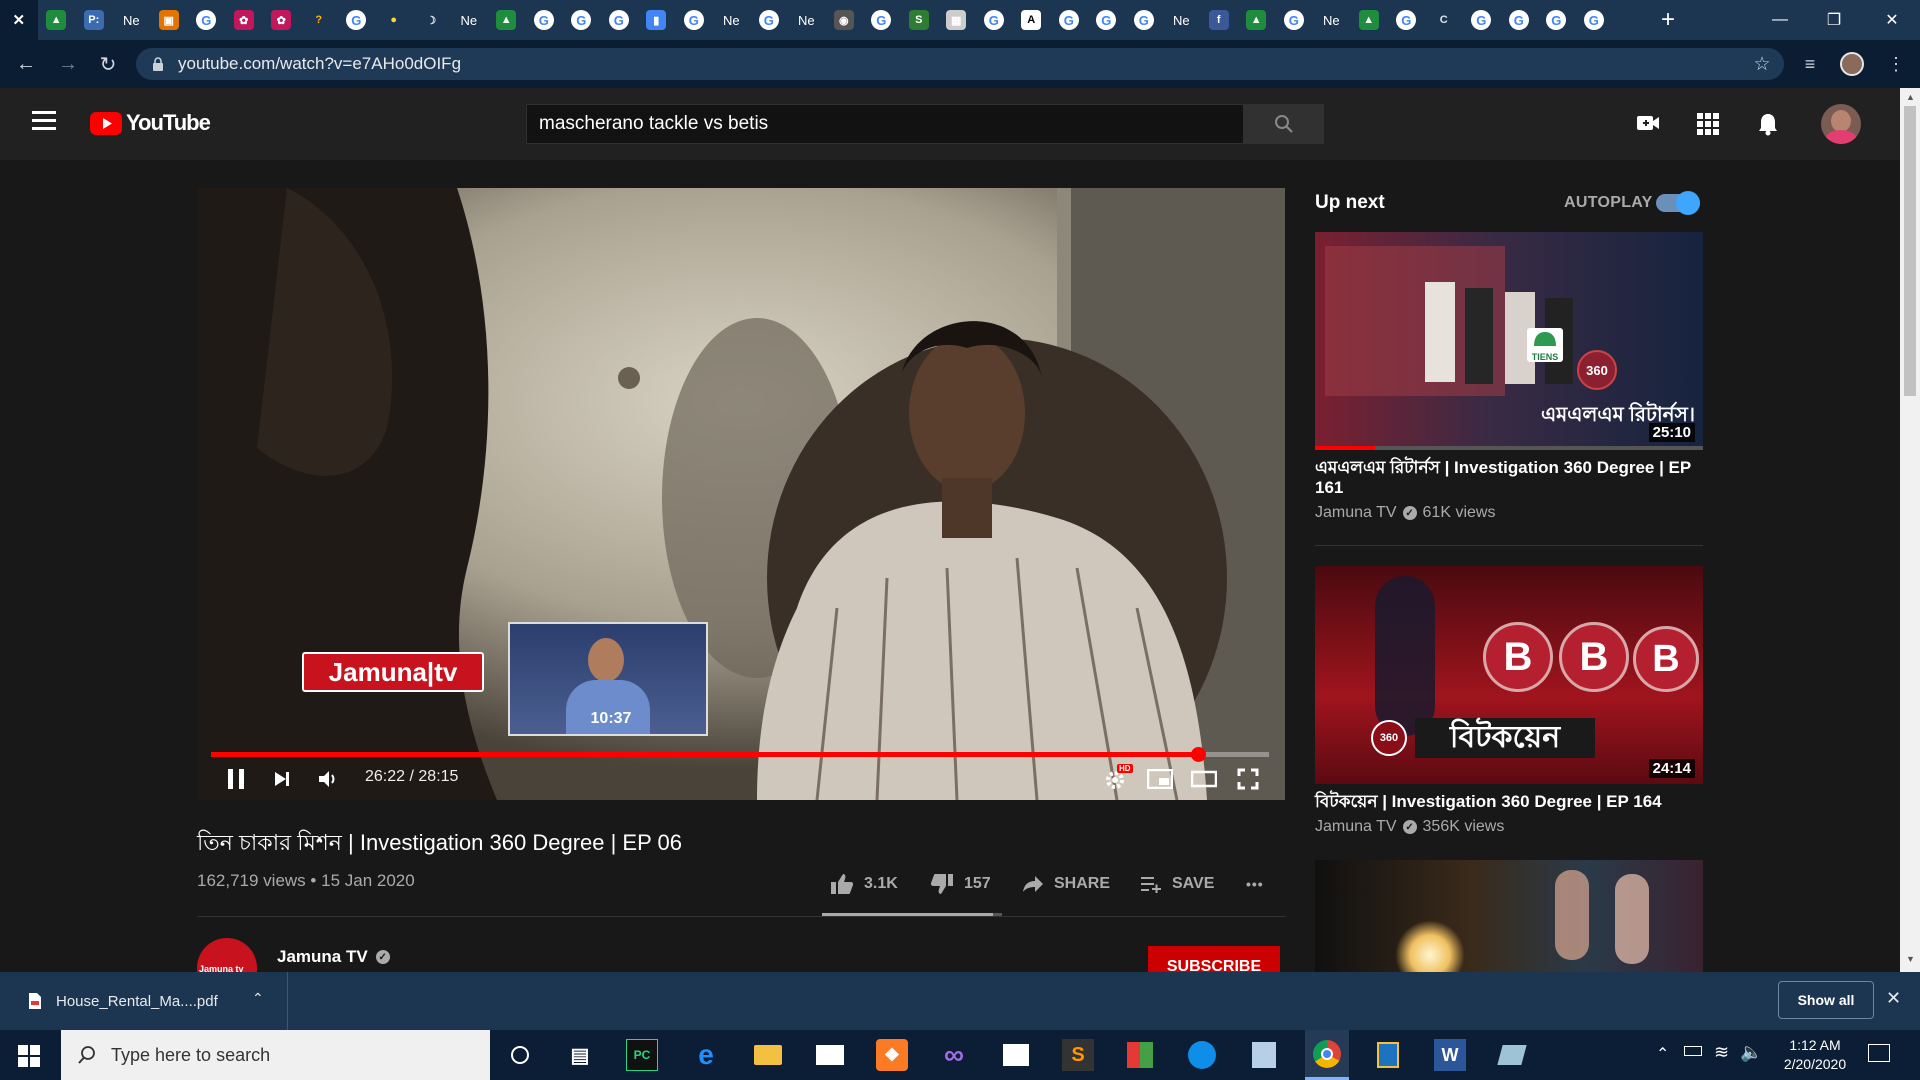 The image size is (1920, 1080). Describe the element at coordinates (954, 1055) in the screenshot. I see `visual-studio-icon: ∞` at that location.